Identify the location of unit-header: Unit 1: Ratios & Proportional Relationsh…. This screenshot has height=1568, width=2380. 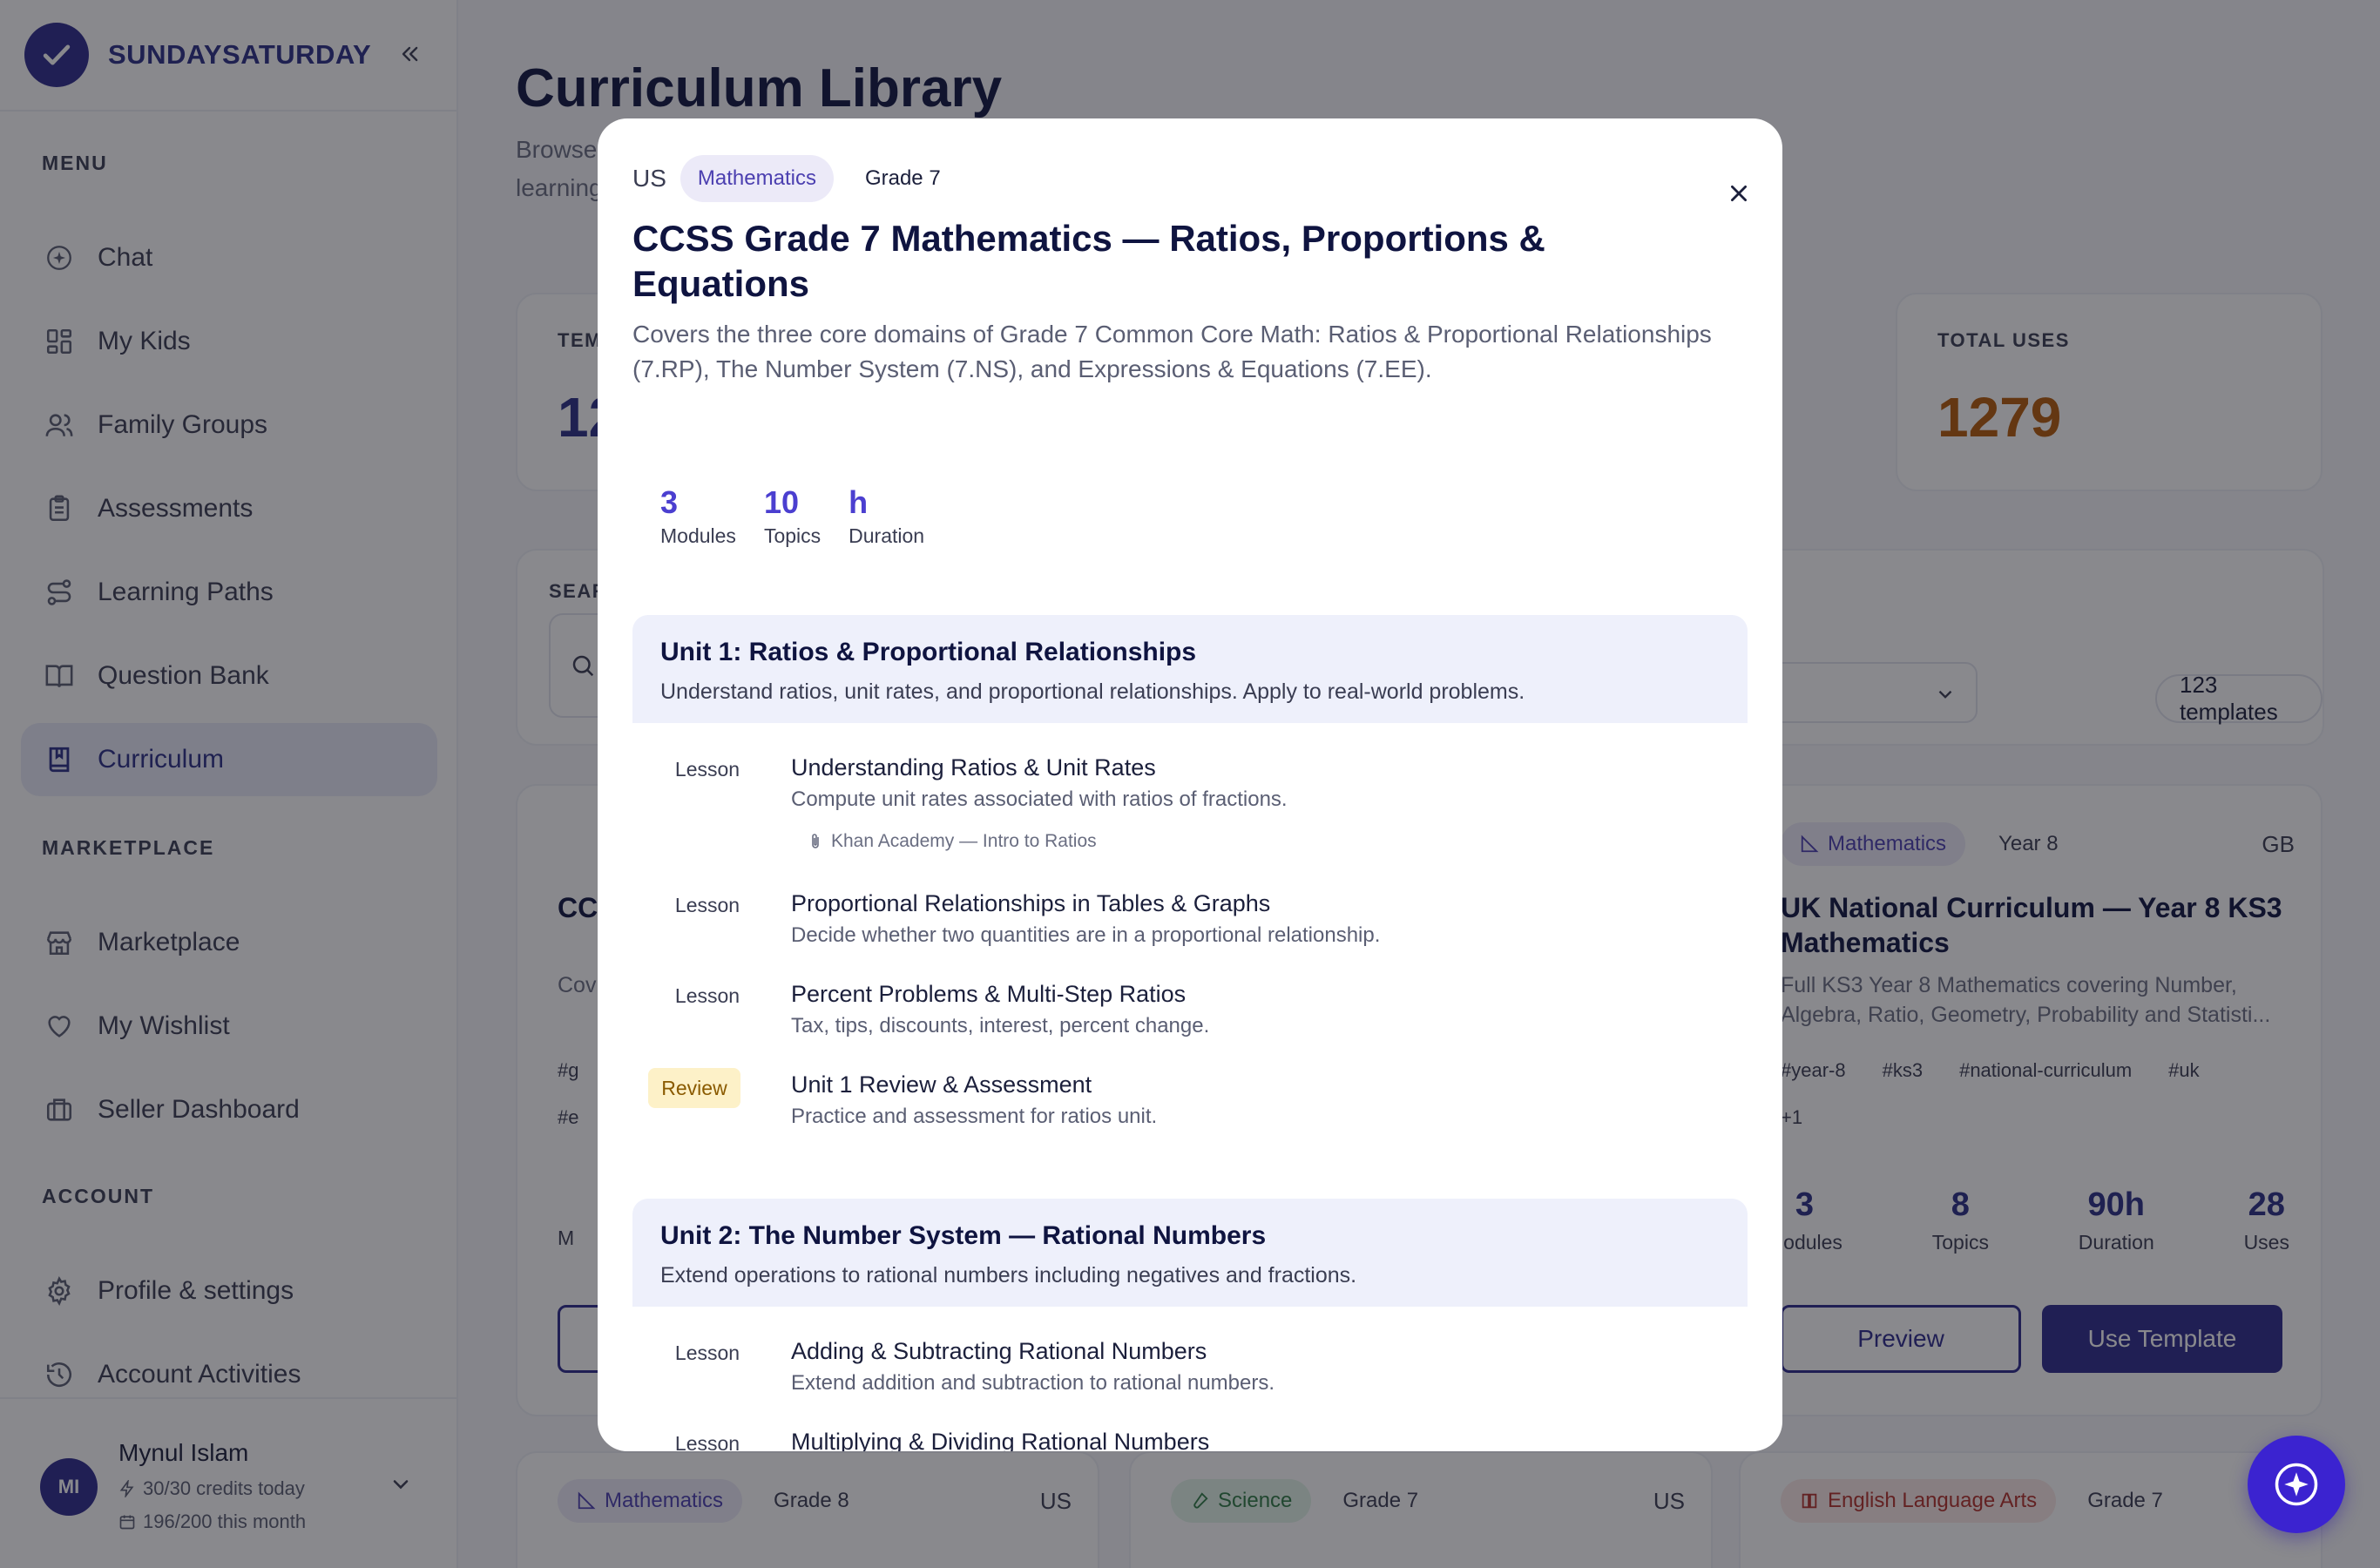
(1190, 669).